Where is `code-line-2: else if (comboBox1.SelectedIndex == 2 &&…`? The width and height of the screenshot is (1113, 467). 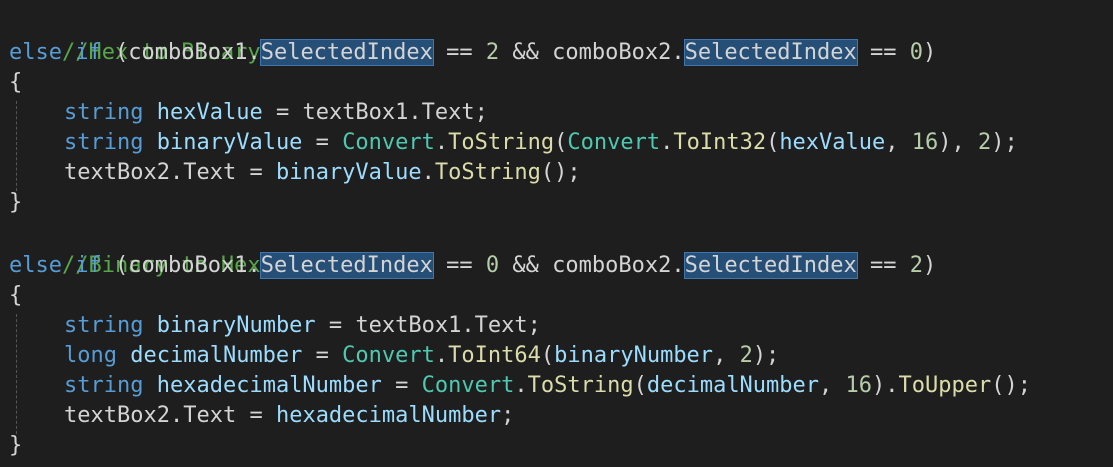
code-line-2: else if (comboBox1.SelectedIndex == 2 &&… is located at coordinates (473, 52).